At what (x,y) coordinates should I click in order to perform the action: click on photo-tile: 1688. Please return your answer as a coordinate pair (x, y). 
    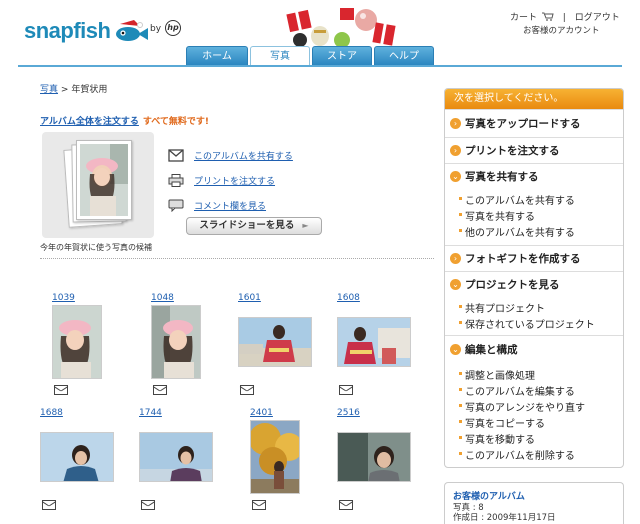
    Looking at the image, I should click on (78, 460).